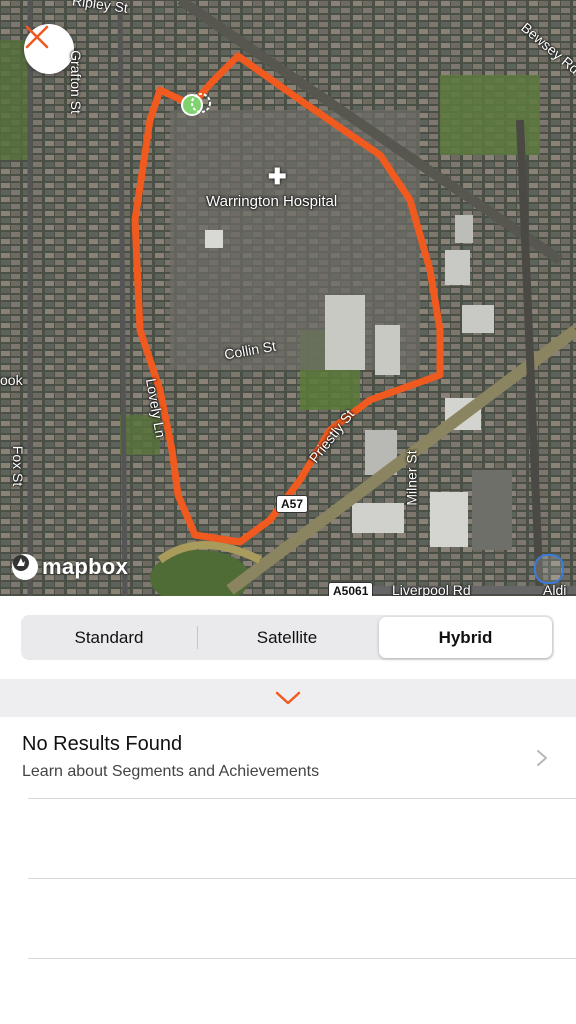 The height and width of the screenshot is (1024, 576). I want to click on close-button, so click(49, 49).